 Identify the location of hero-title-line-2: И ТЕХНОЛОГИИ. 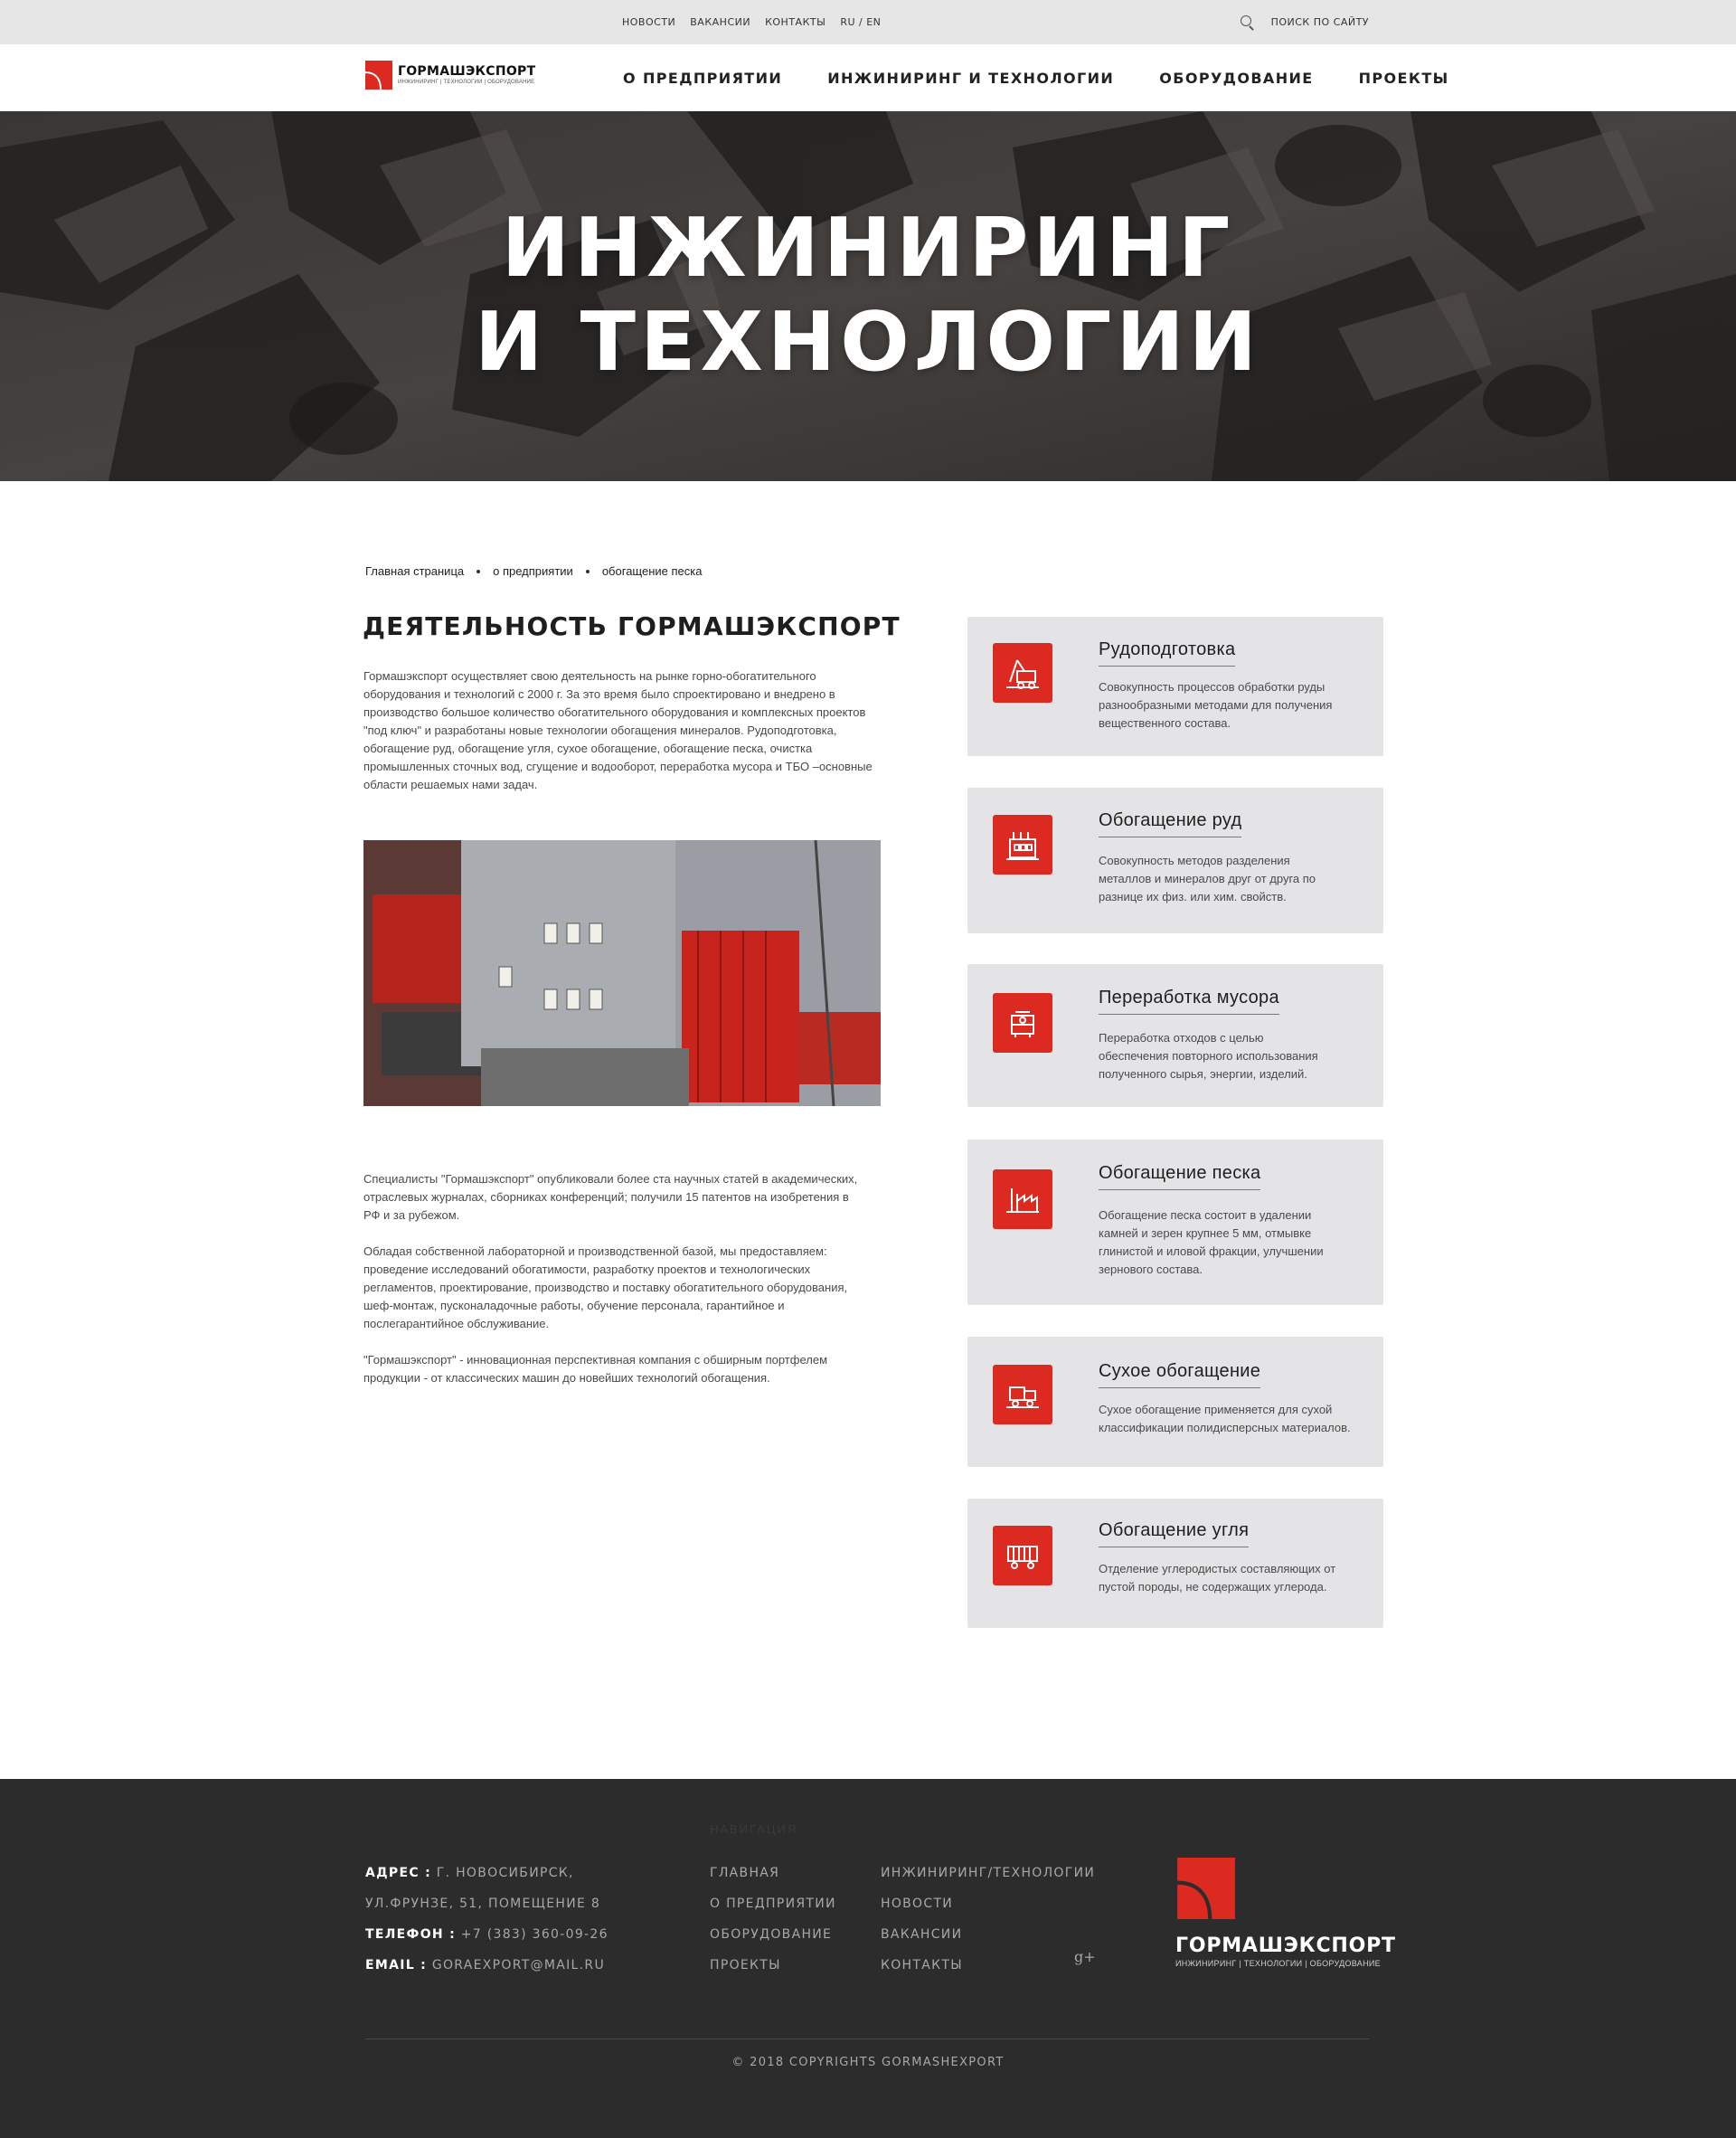
(868, 343).